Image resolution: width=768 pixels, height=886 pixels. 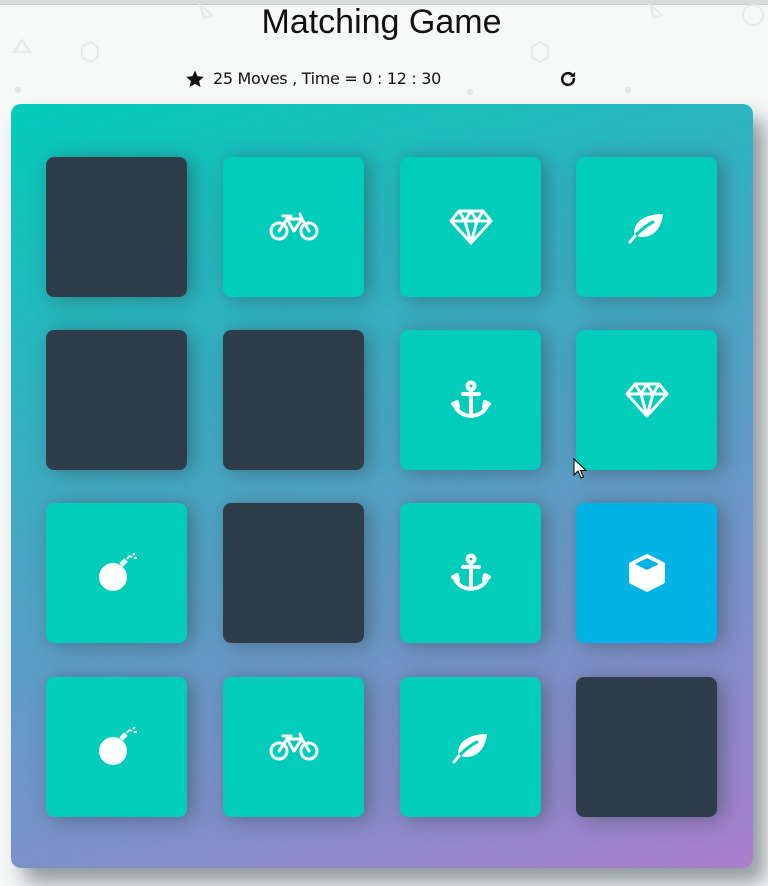 What do you see at coordinates (116, 400) in the screenshot?
I see `card-5-hidden` at bounding box center [116, 400].